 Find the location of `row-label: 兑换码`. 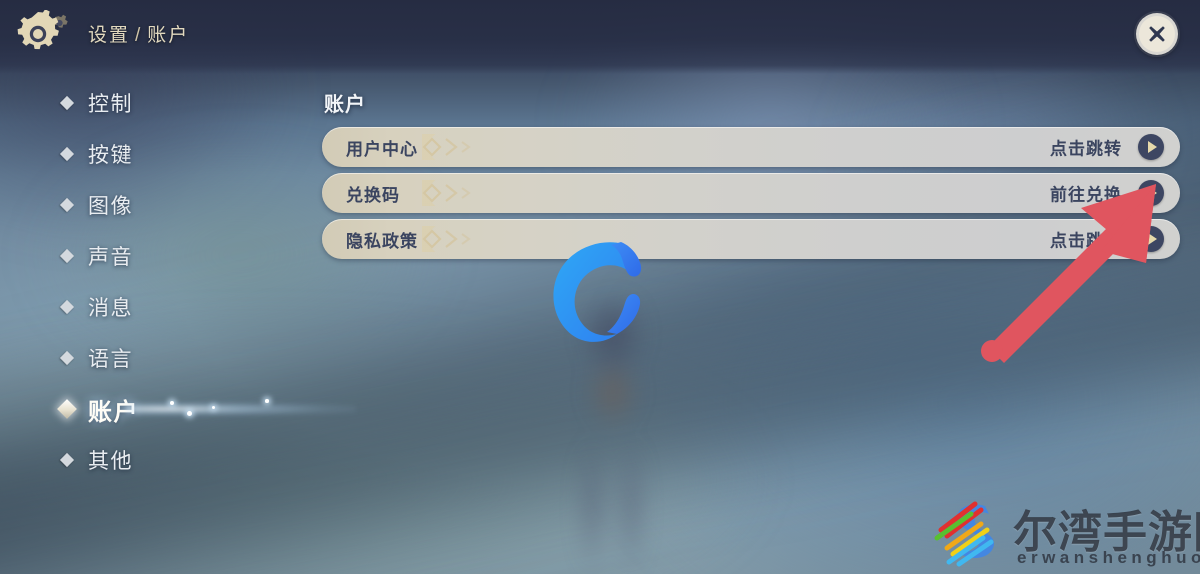

row-label: 兑换码 is located at coordinates (373, 195).